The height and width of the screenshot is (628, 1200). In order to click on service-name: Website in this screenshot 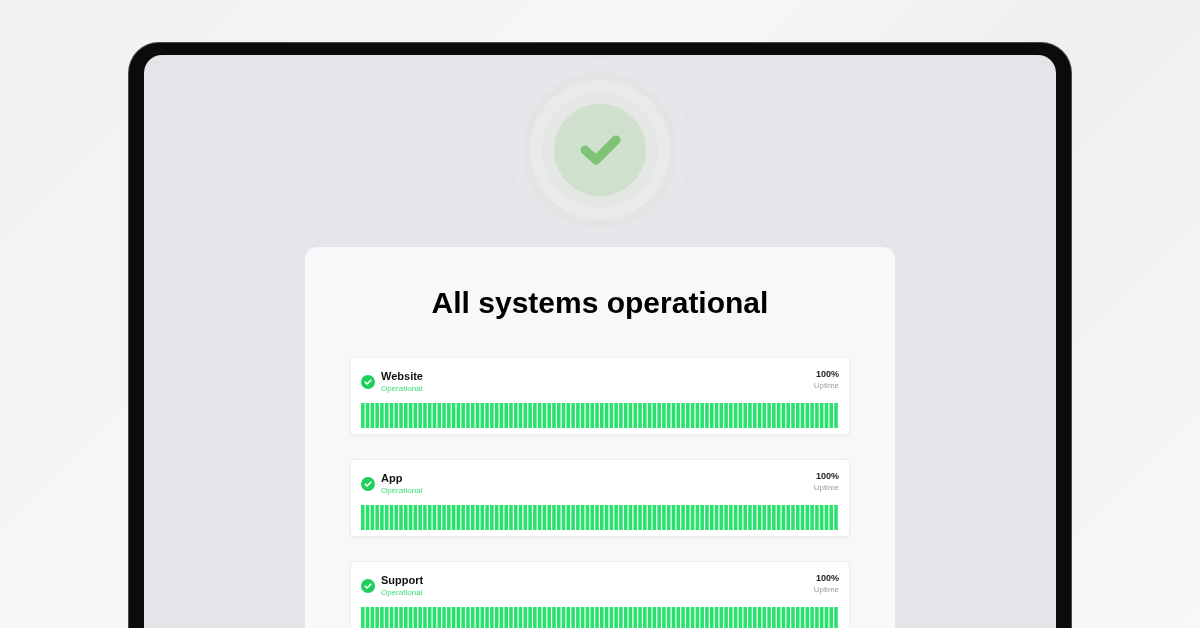, I will do `click(402, 376)`.